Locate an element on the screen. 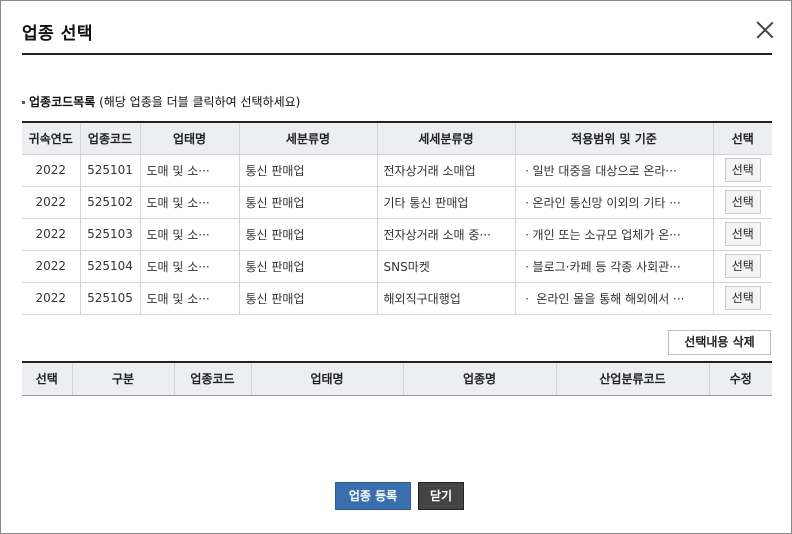 This screenshot has height=534, width=792. section-hint: (해당 업종을 더블 클릭하여 선택하세요) is located at coordinates (200, 102).